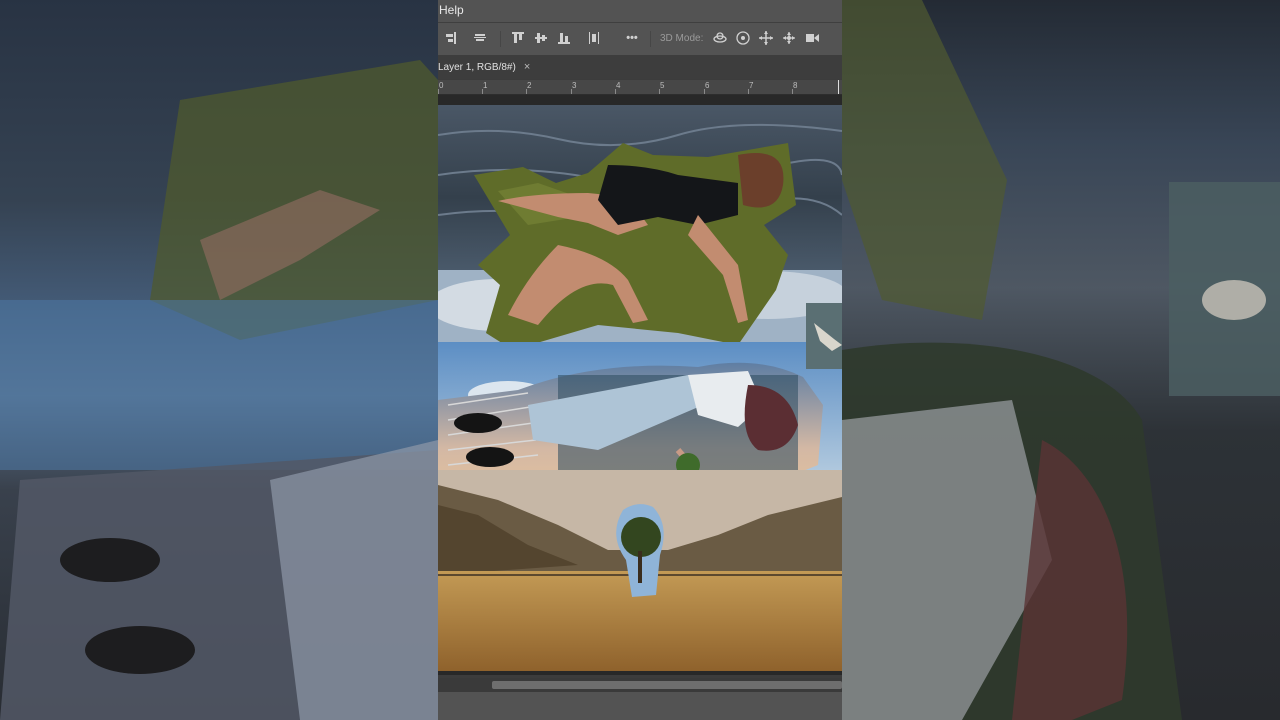  I want to click on distribute-icon, so click(594, 38).